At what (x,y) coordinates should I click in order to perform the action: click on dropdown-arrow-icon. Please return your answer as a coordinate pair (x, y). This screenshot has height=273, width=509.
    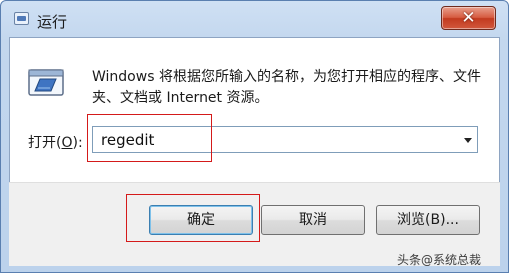
    Looking at the image, I should click on (468, 140).